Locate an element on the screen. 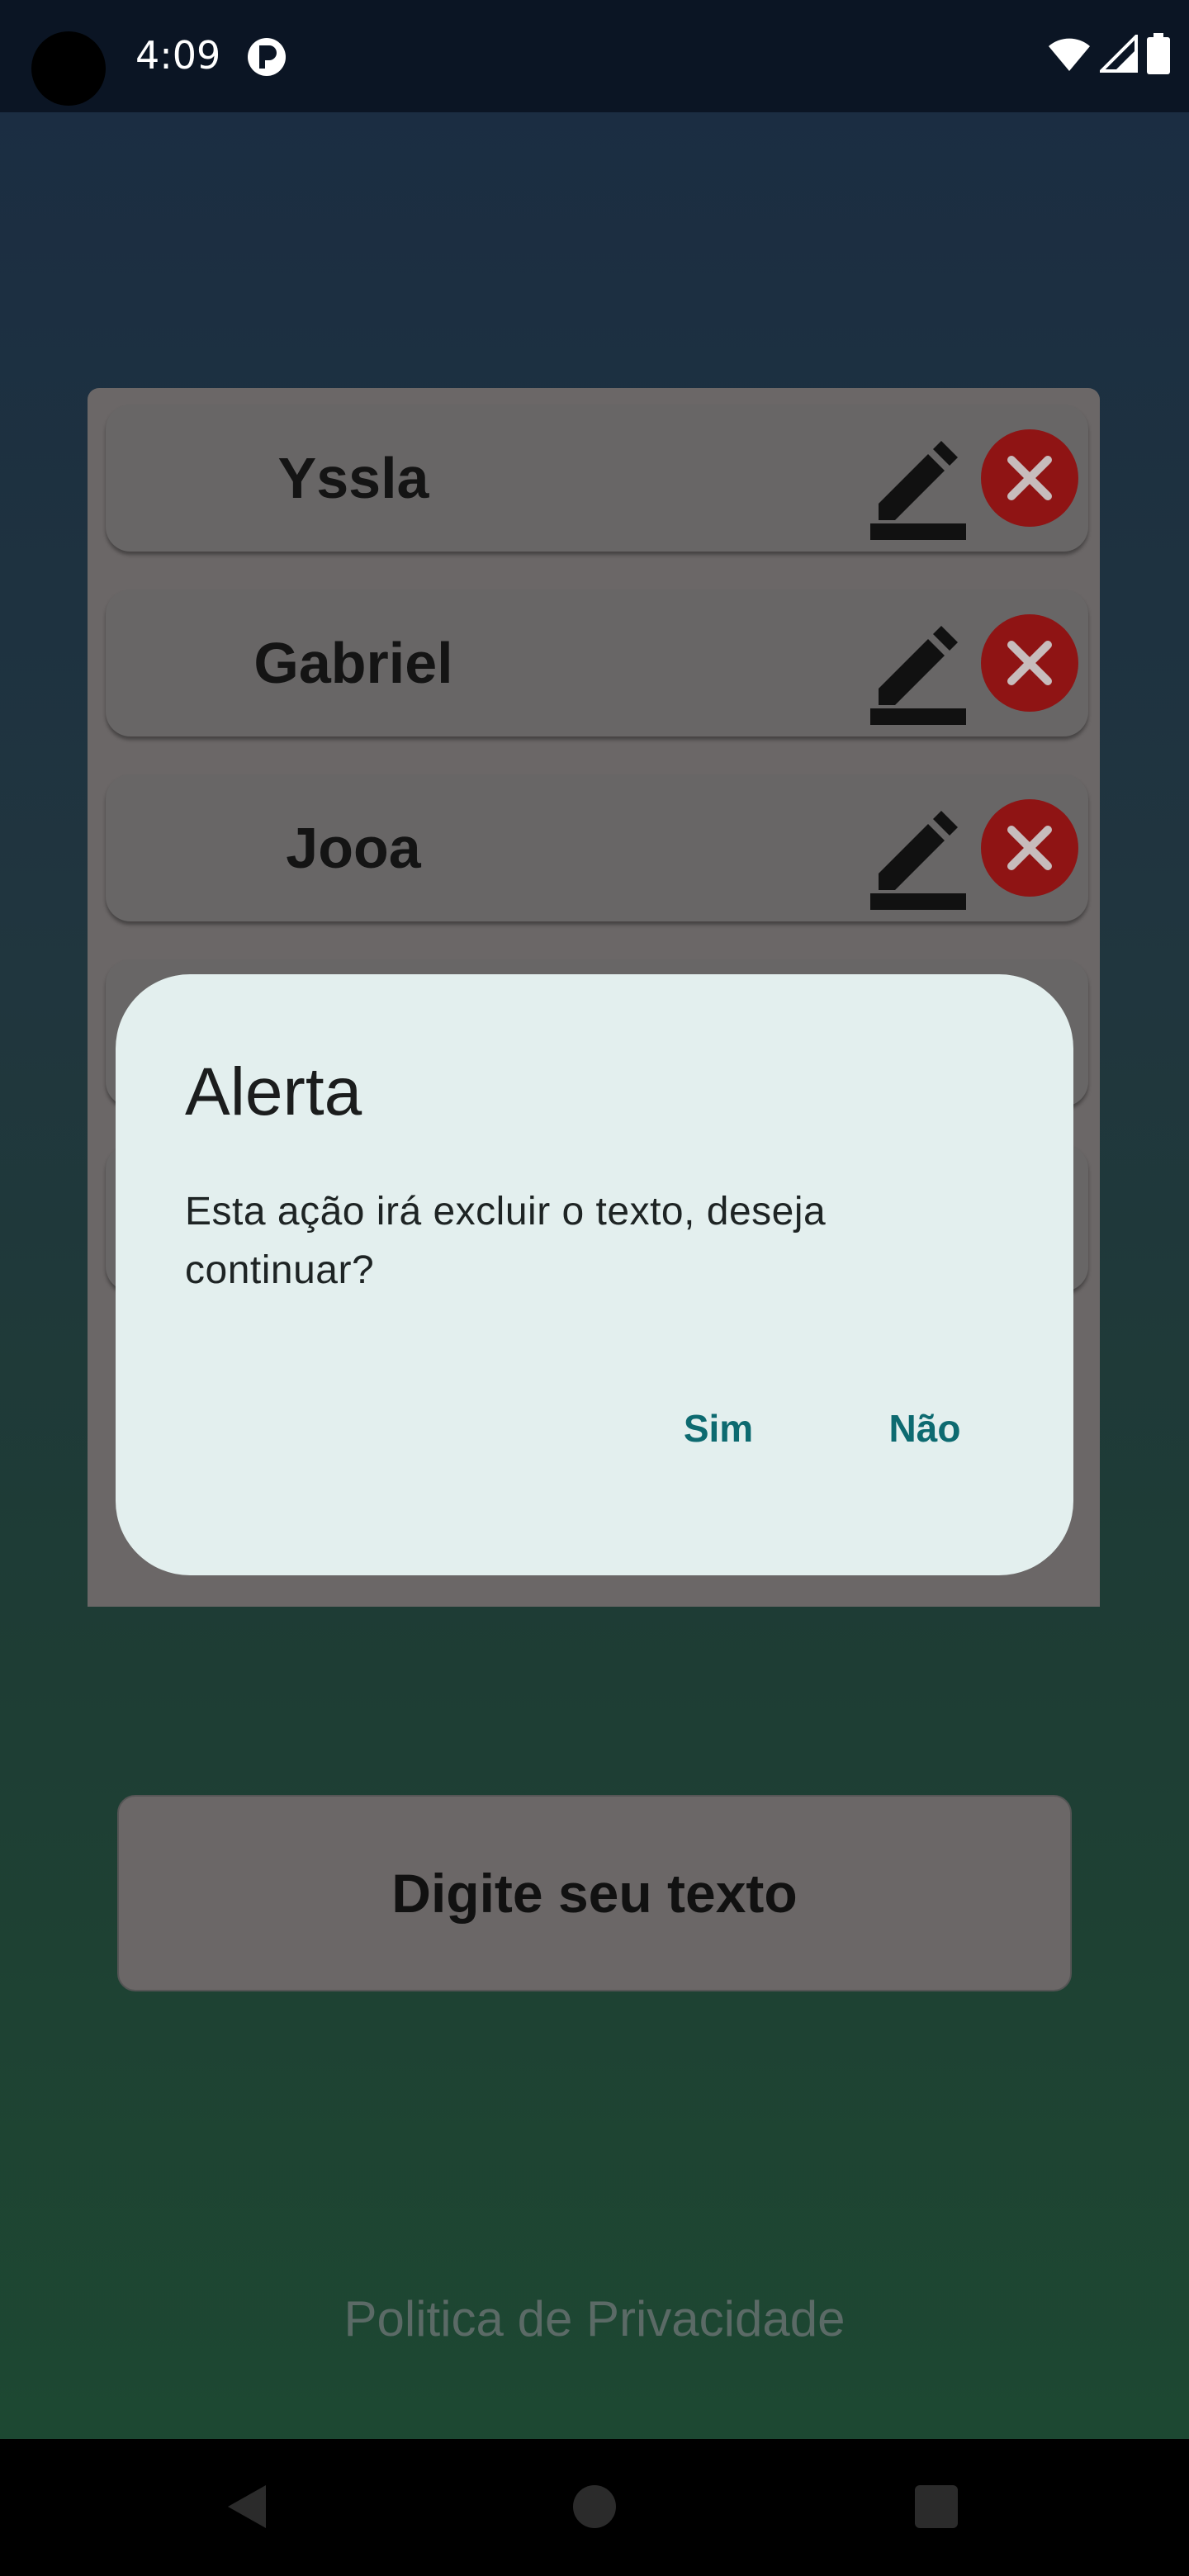 The height and width of the screenshot is (2576, 1189). list-item-name: Yssla is located at coordinates (353, 478).